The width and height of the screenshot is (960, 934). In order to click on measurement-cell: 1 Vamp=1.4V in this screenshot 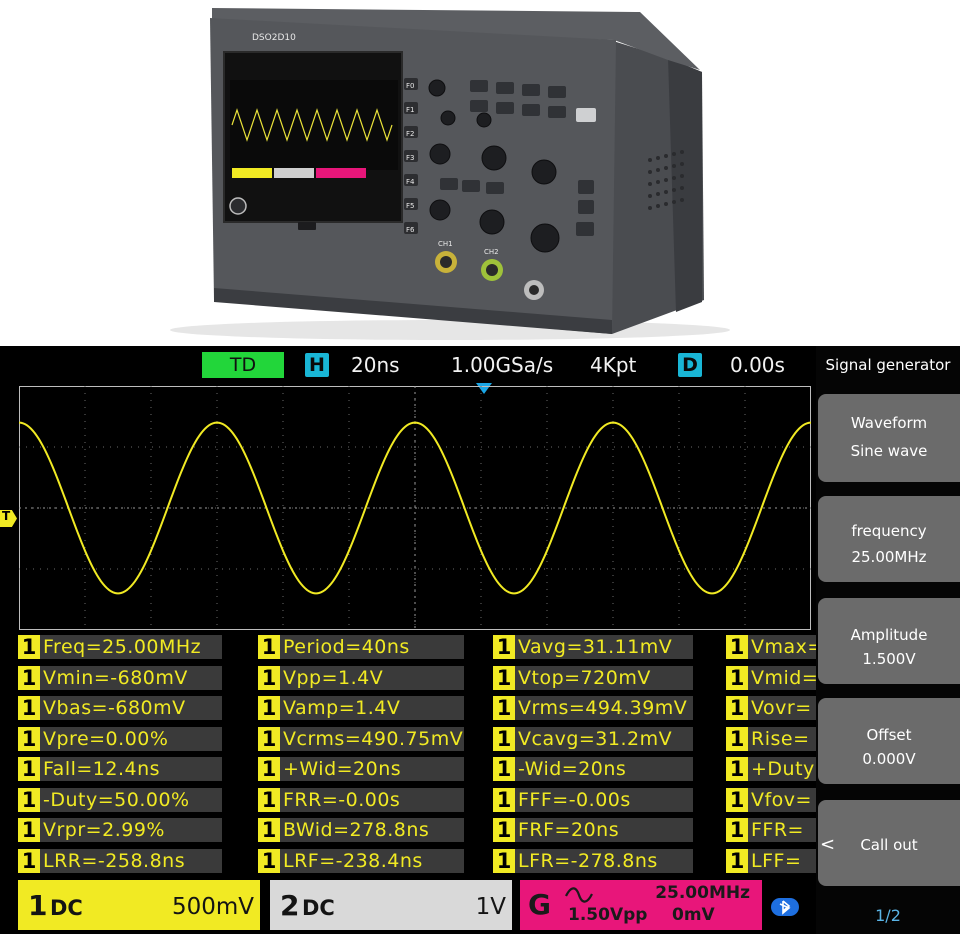, I will do `click(361, 708)`.